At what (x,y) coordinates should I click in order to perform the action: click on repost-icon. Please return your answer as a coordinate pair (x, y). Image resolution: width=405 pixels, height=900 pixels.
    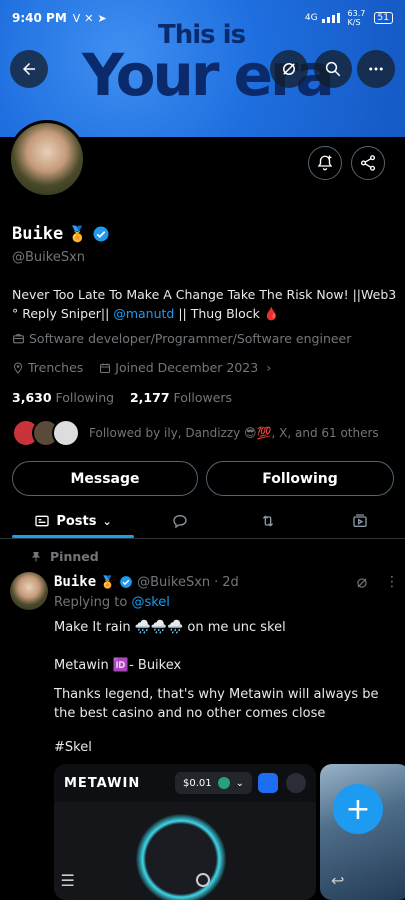
    Looking at the image, I should click on (268, 521).